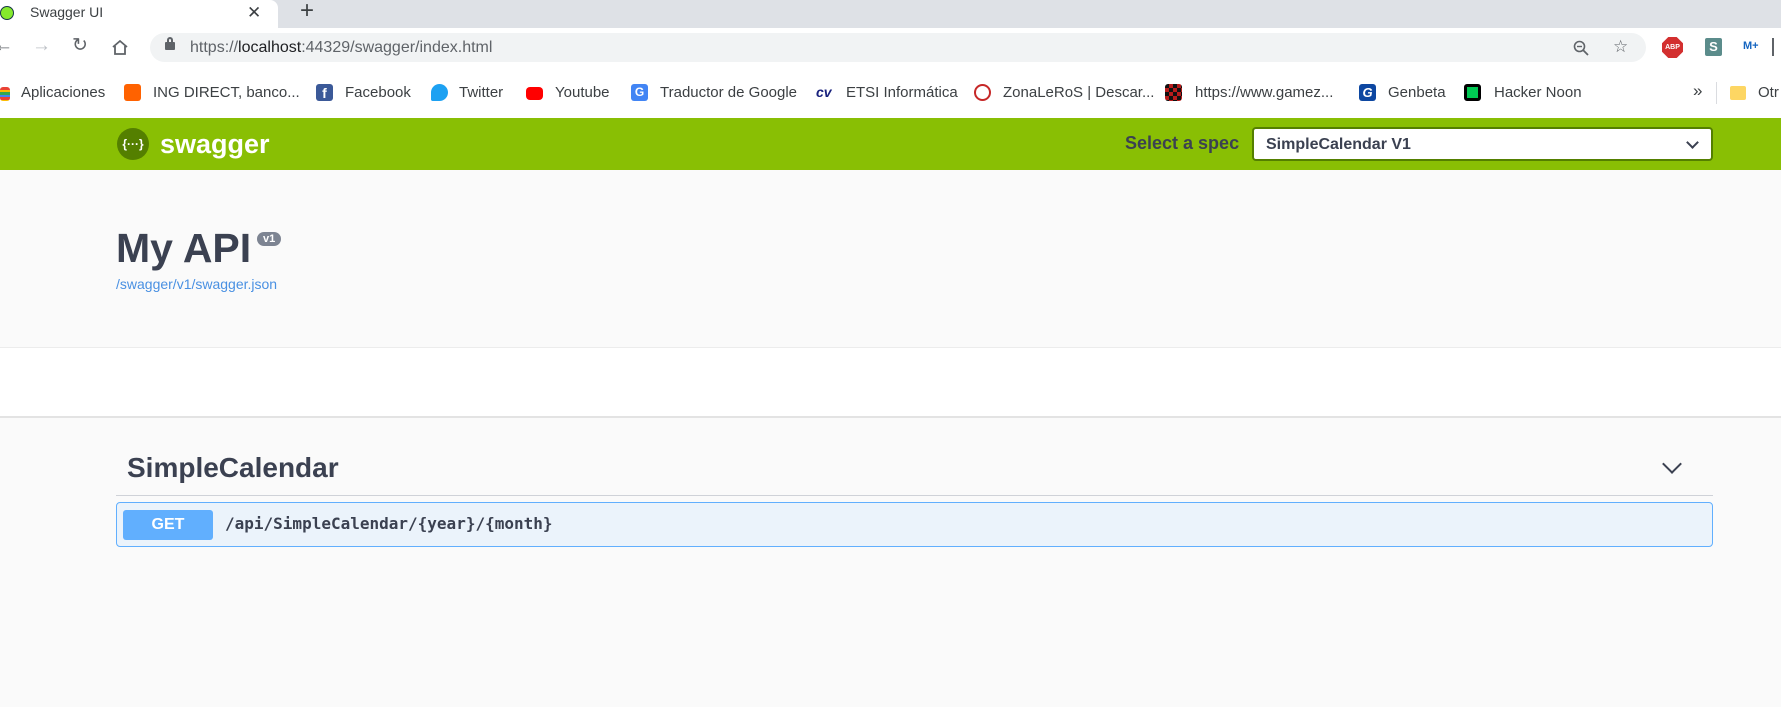 Image resolution: width=1781 pixels, height=707 pixels. I want to click on operation-block-get: GET /api/SimpleCalendar/{year}/{month}, so click(914, 524).